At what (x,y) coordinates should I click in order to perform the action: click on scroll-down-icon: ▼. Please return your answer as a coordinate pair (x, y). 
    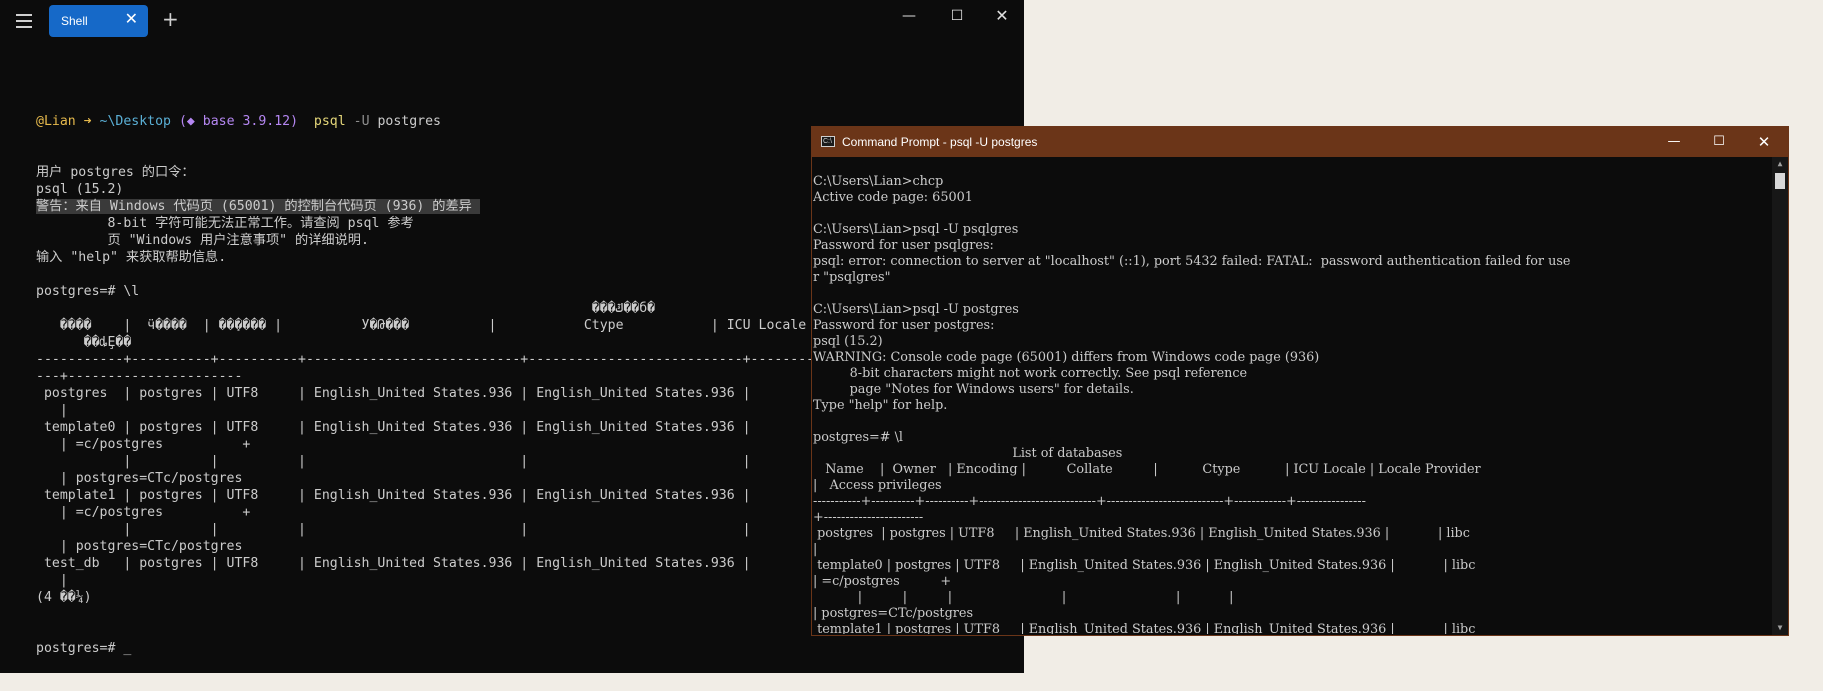
    Looking at the image, I should click on (1780, 628).